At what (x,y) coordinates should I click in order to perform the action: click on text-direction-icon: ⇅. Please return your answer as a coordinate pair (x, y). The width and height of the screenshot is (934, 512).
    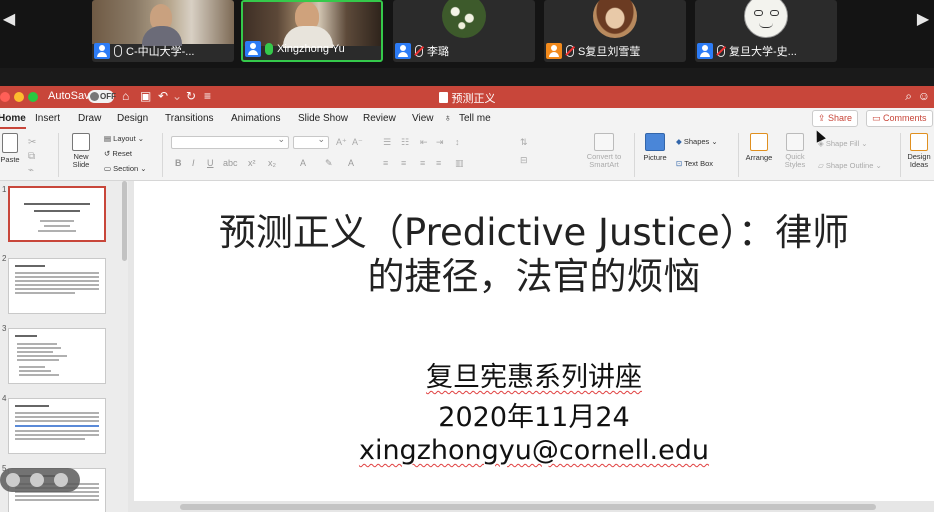
    Looking at the image, I should click on (524, 142).